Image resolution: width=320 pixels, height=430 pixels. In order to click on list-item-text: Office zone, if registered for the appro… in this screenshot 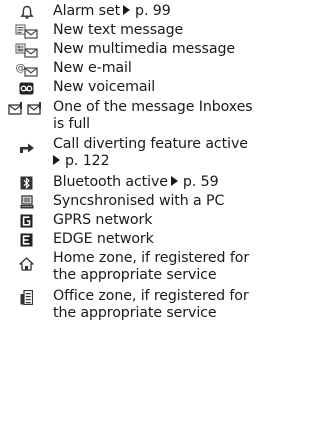, I will do `click(186, 304)`.